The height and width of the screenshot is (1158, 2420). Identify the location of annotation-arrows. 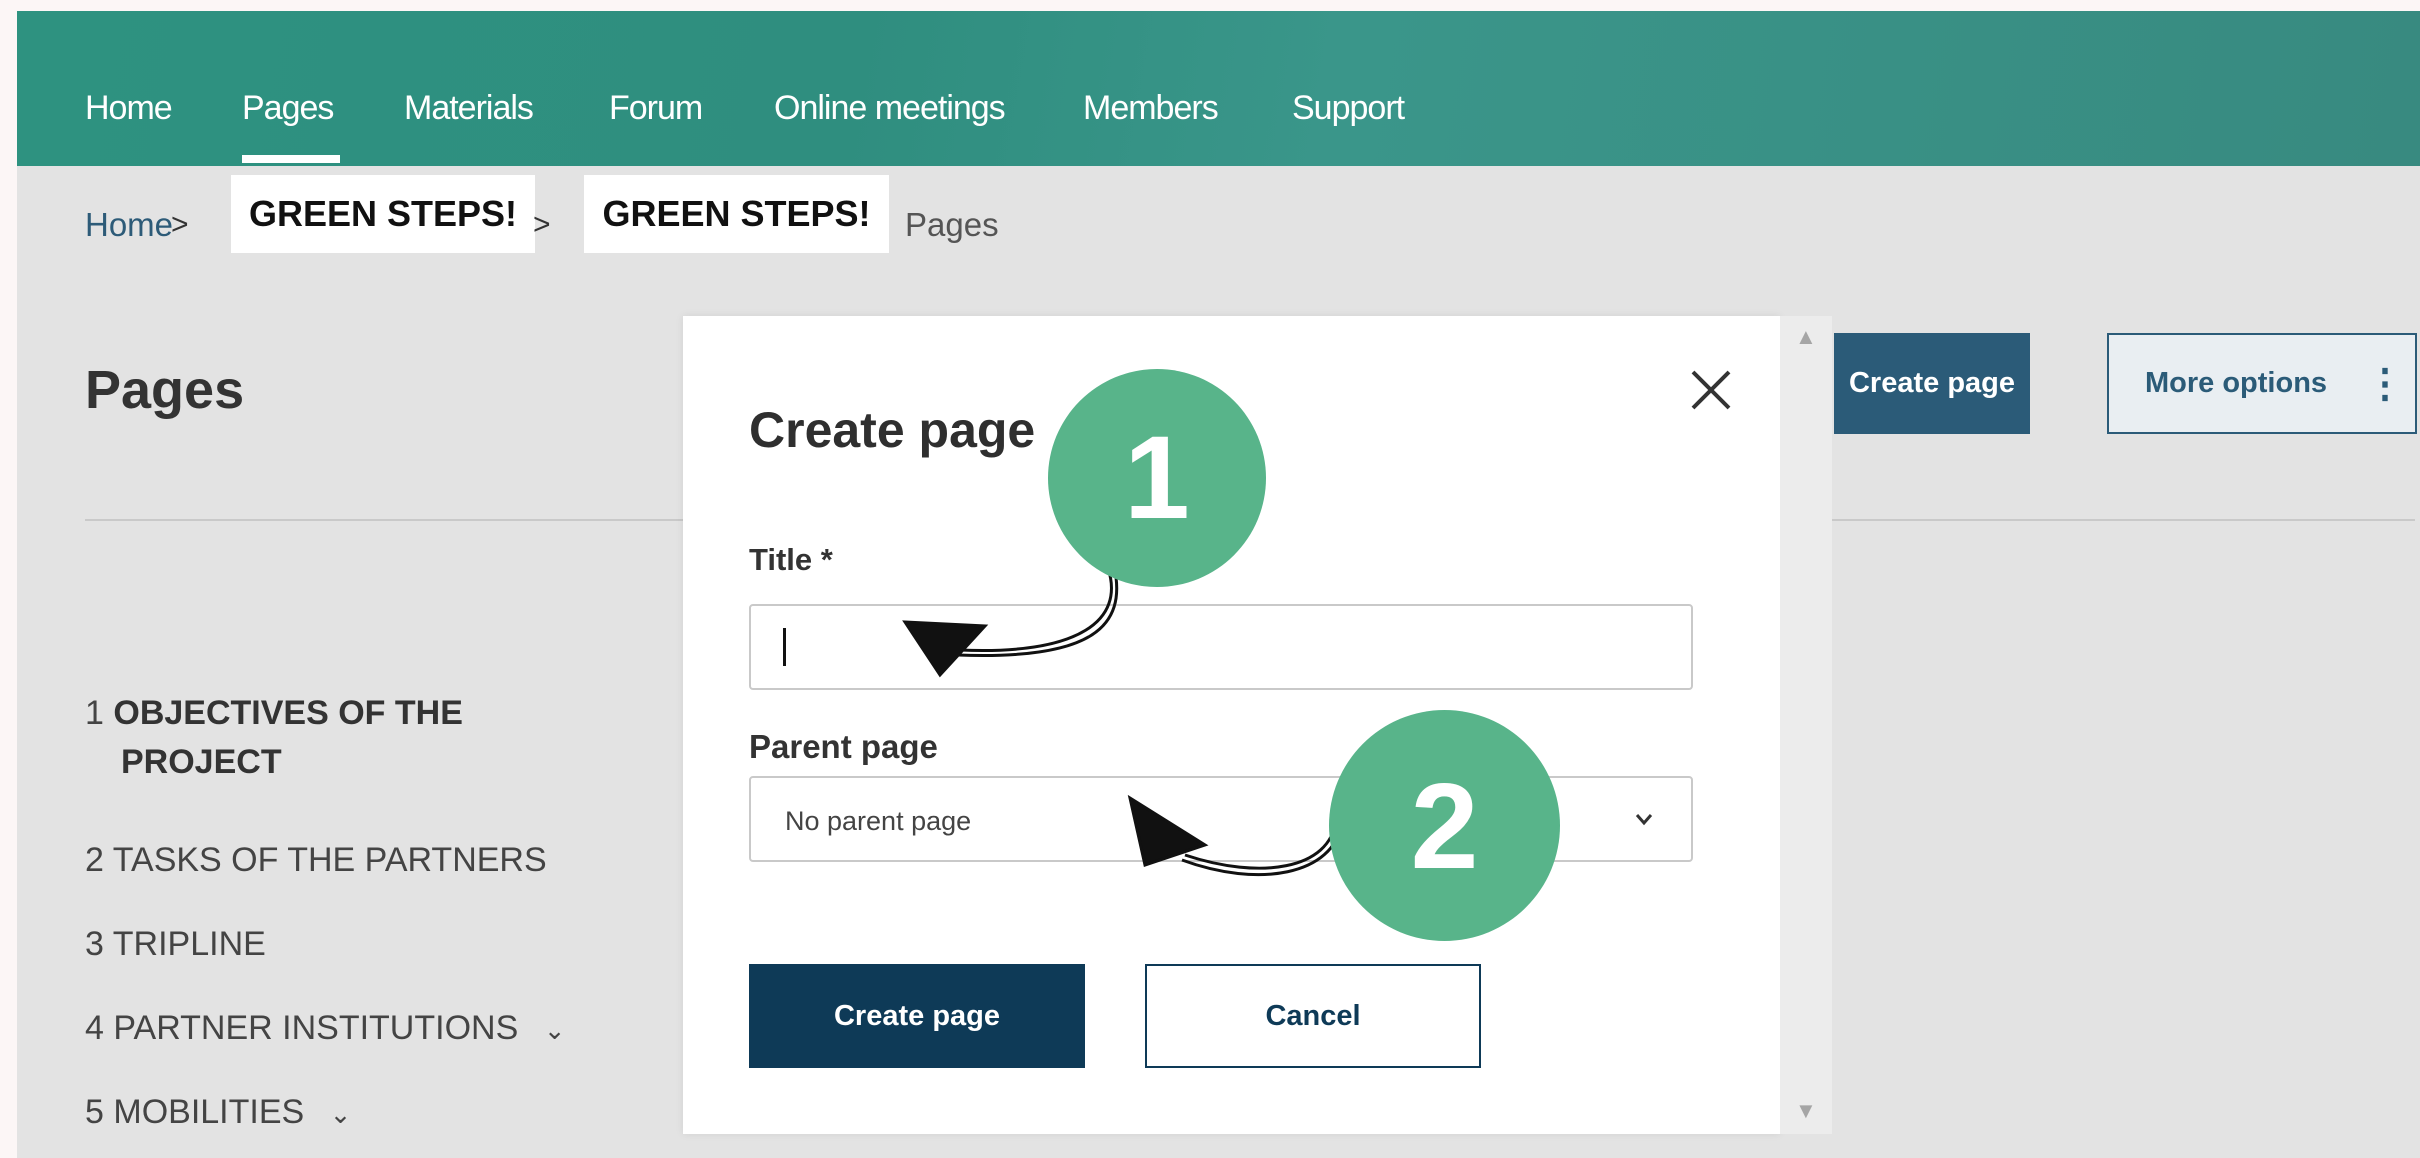
(1123, 721).